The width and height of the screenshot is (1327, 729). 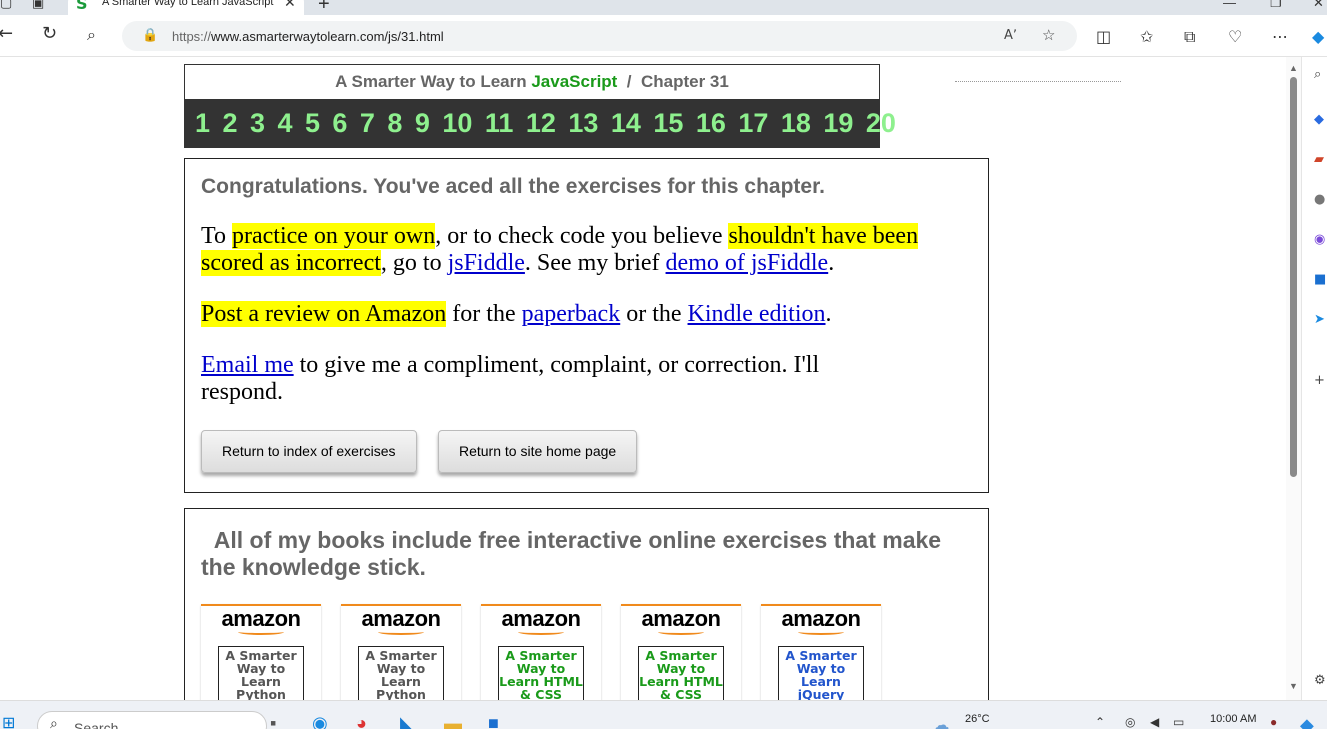 I want to click on chapter-link-20: 20, so click(x=881, y=123).